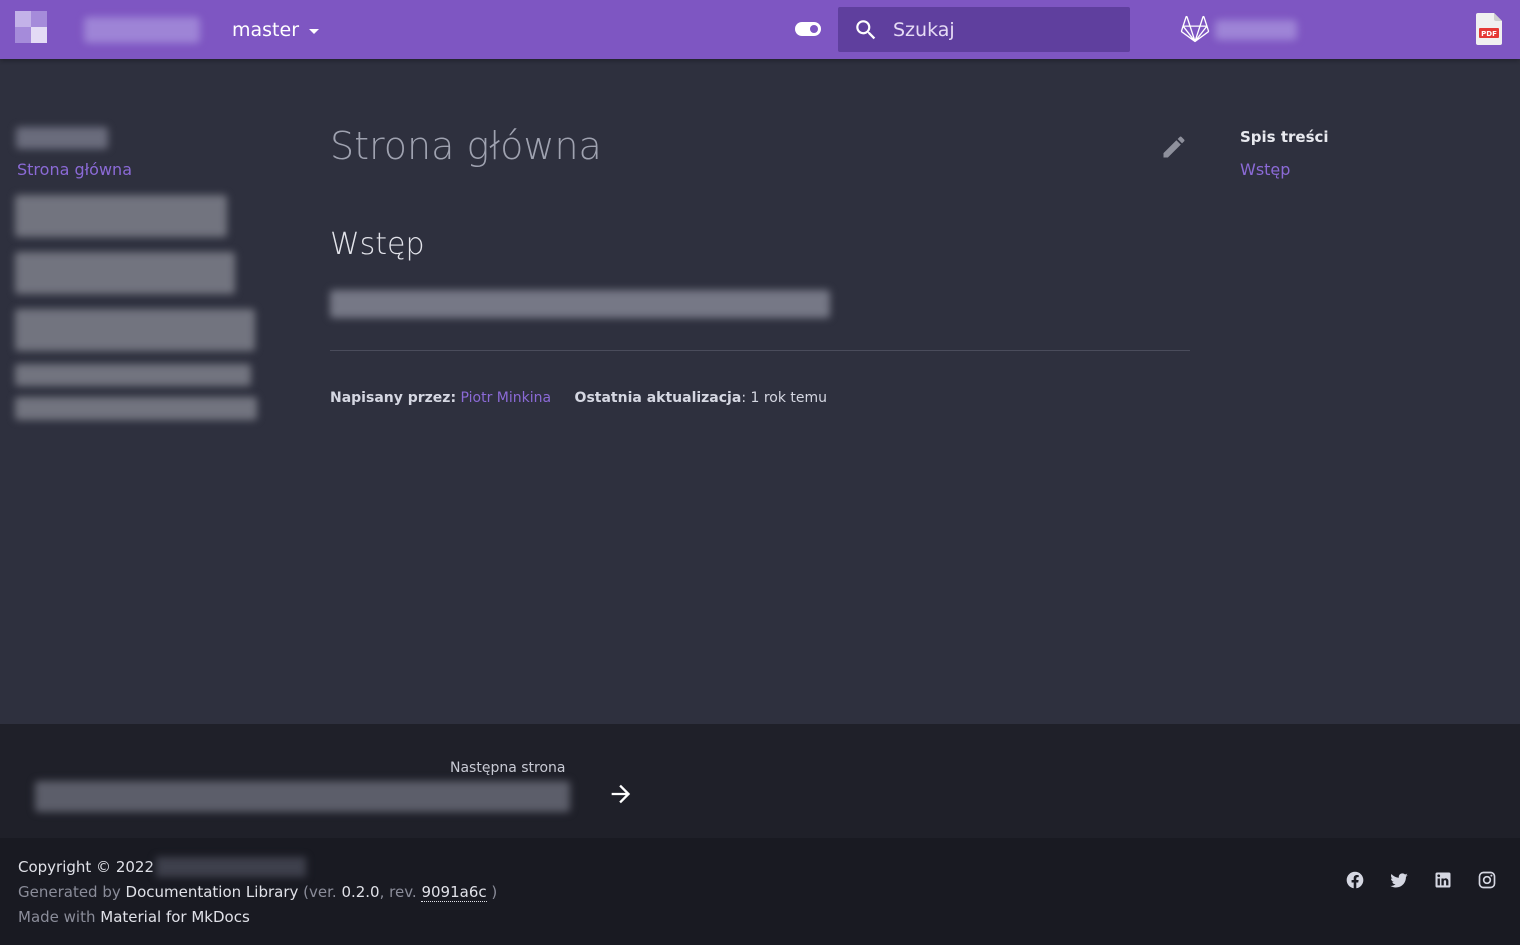 The width and height of the screenshot is (1520, 945). What do you see at coordinates (1355, 880) in the screenshot?
I see `facebook-icon` at bounding box center [1355, 880].